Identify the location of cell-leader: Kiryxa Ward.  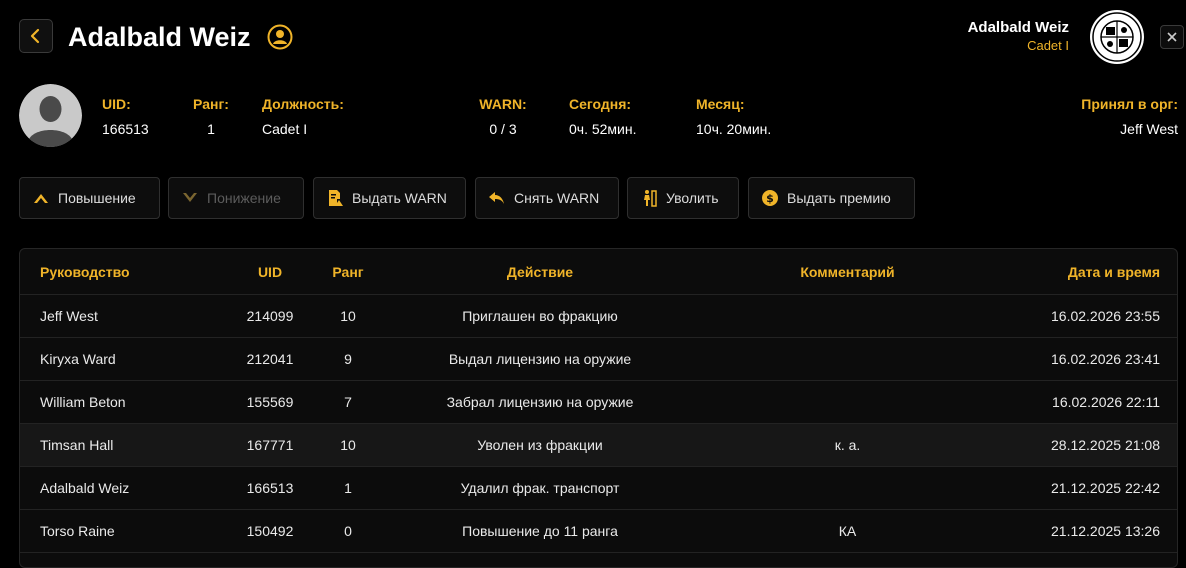
(78, 359).